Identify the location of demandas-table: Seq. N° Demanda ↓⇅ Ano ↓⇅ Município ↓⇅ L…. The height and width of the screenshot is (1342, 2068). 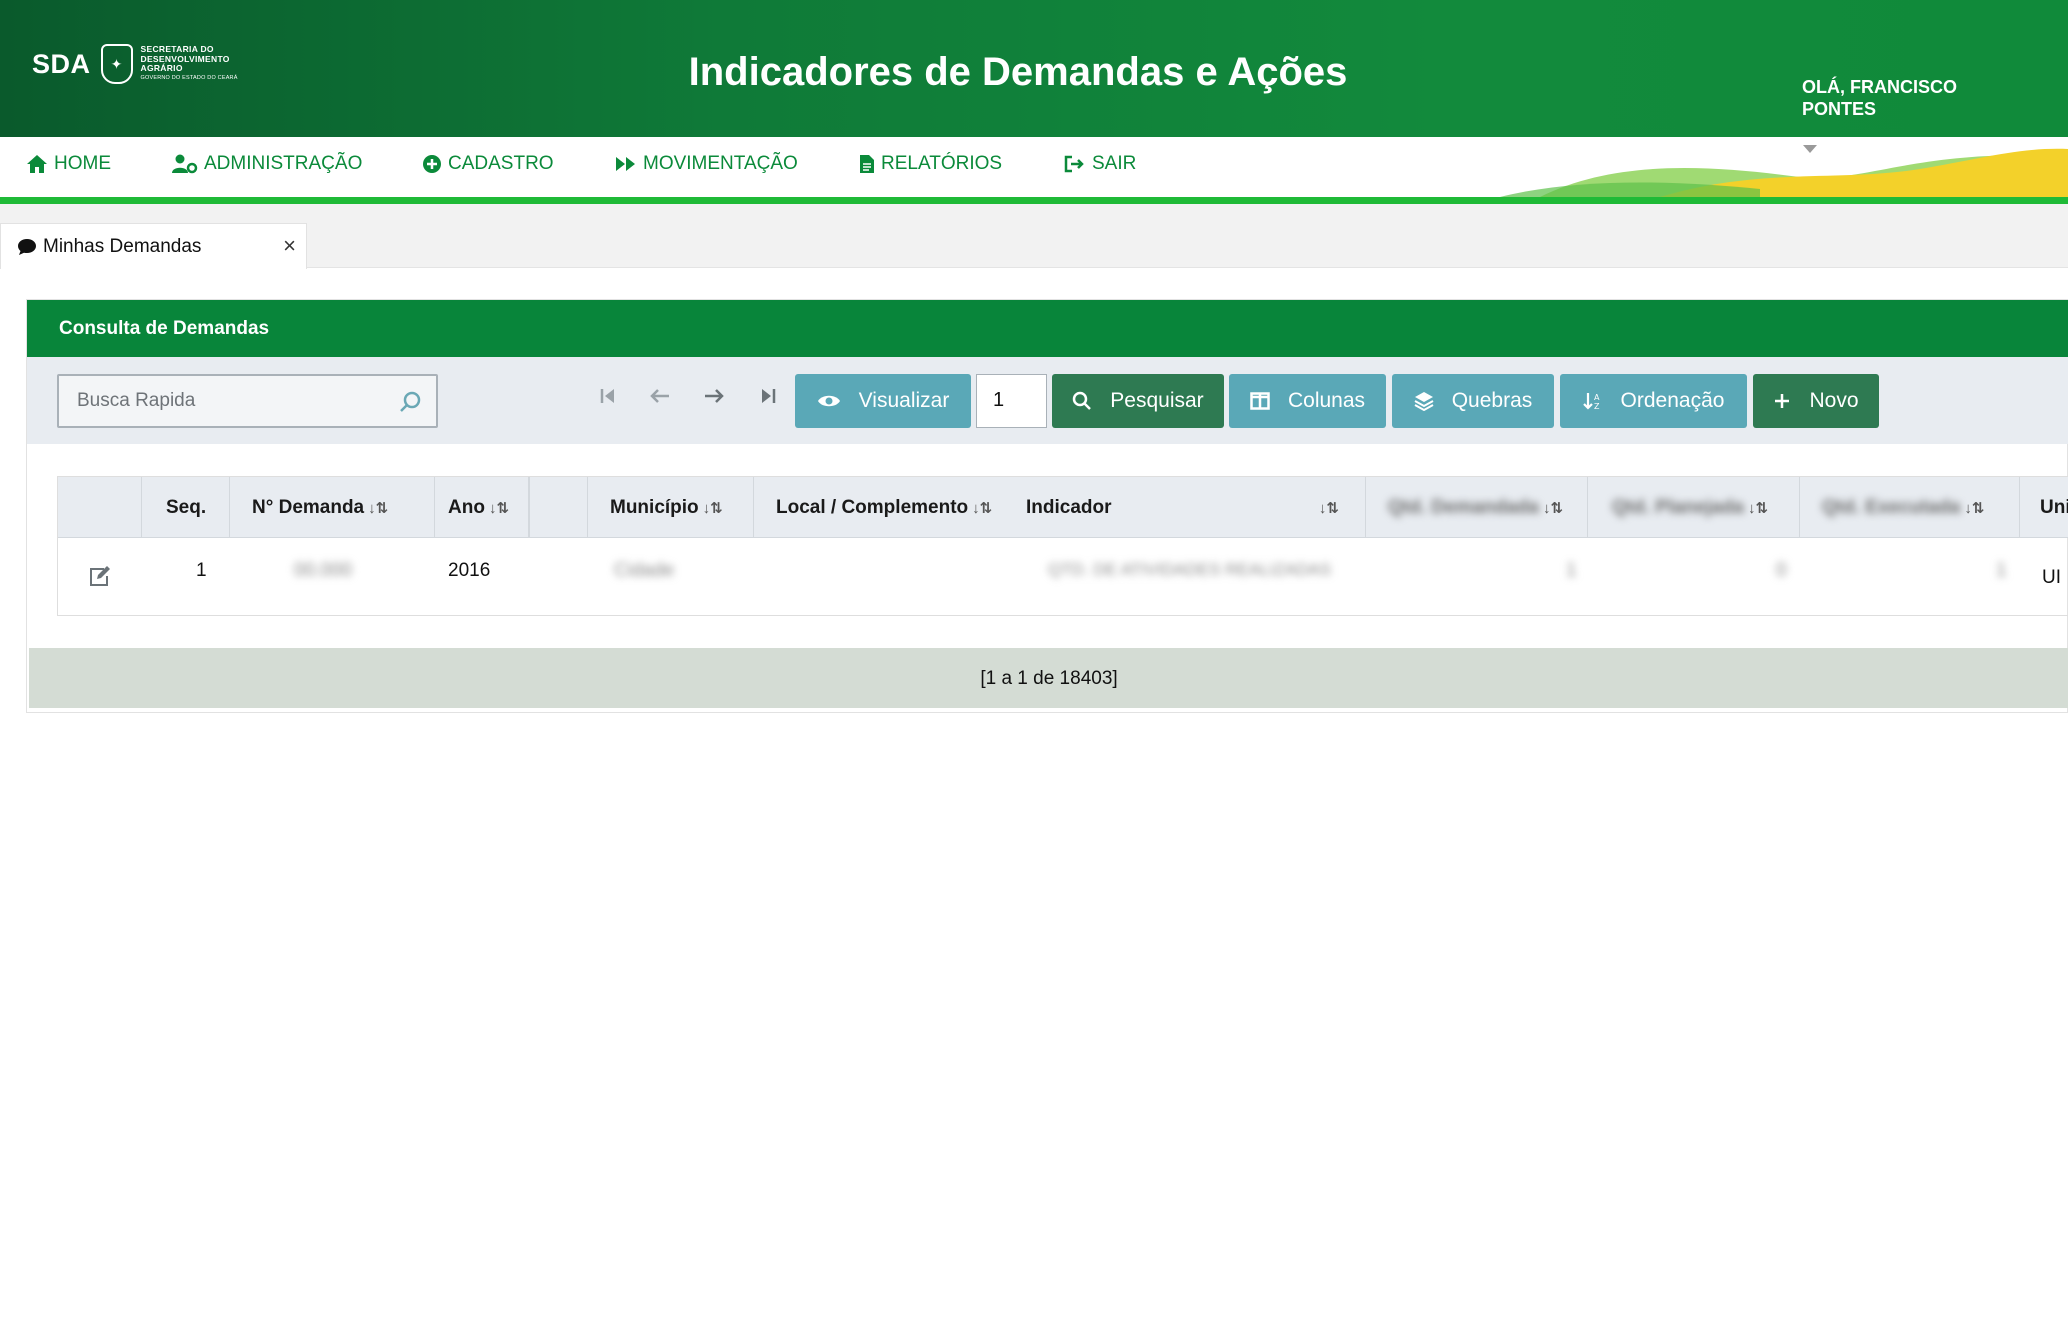
(1062, 546).